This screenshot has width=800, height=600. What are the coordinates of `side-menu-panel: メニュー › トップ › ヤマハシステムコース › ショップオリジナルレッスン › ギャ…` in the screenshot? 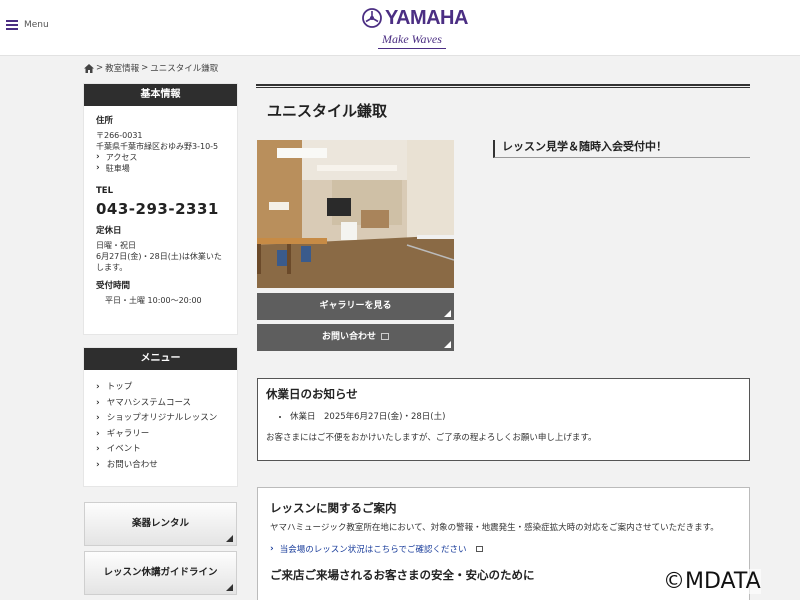 It's located at (160, 417).